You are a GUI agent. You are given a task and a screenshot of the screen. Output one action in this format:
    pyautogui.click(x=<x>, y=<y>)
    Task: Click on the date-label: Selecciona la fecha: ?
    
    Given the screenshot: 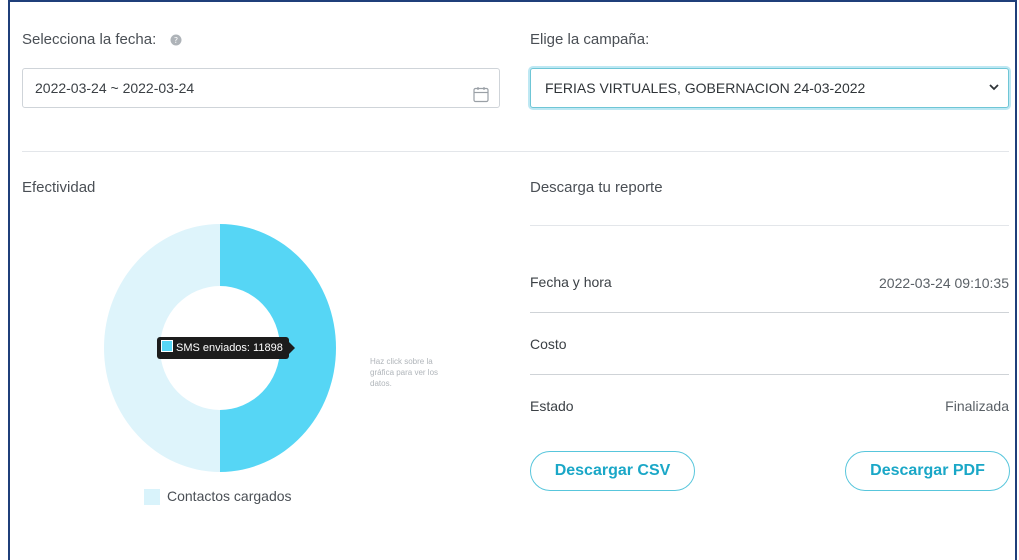 What is the action you would take?
    pyautogui.click(x=102, y=40)
    